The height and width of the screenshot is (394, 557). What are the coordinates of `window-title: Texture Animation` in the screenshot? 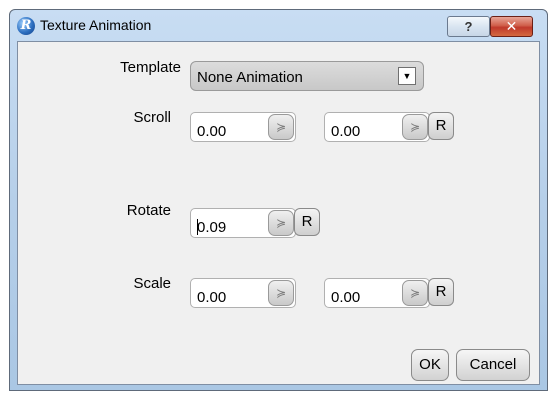 It's located at (96, 25).